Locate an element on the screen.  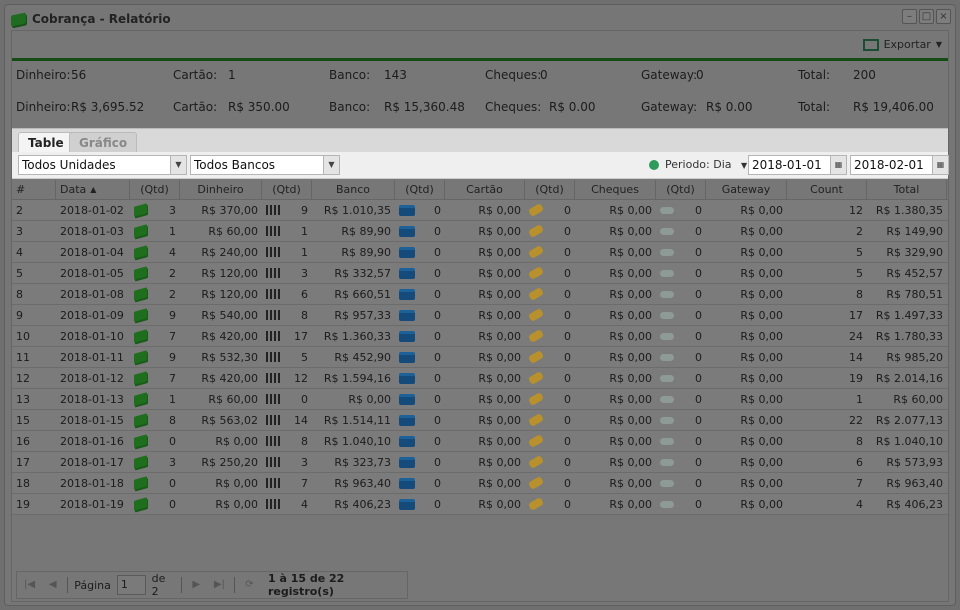
cell-value: 2018-01-08 is located at coordinates (92, 294).